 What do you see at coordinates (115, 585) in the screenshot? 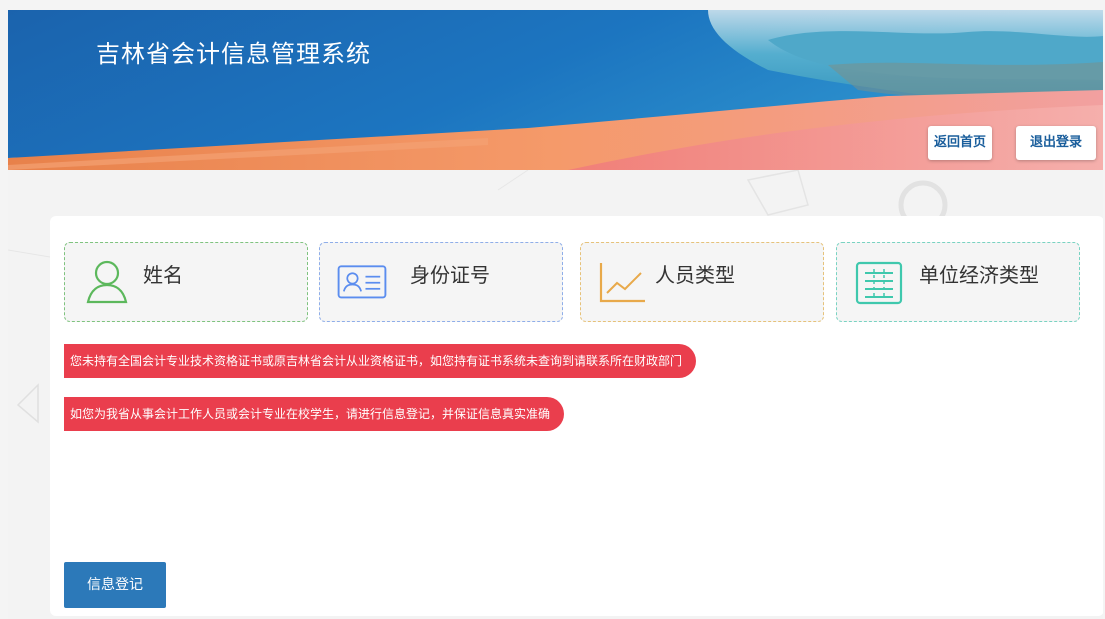
I see `register-info-button: 信息登记` at bounding box center [115, 585].